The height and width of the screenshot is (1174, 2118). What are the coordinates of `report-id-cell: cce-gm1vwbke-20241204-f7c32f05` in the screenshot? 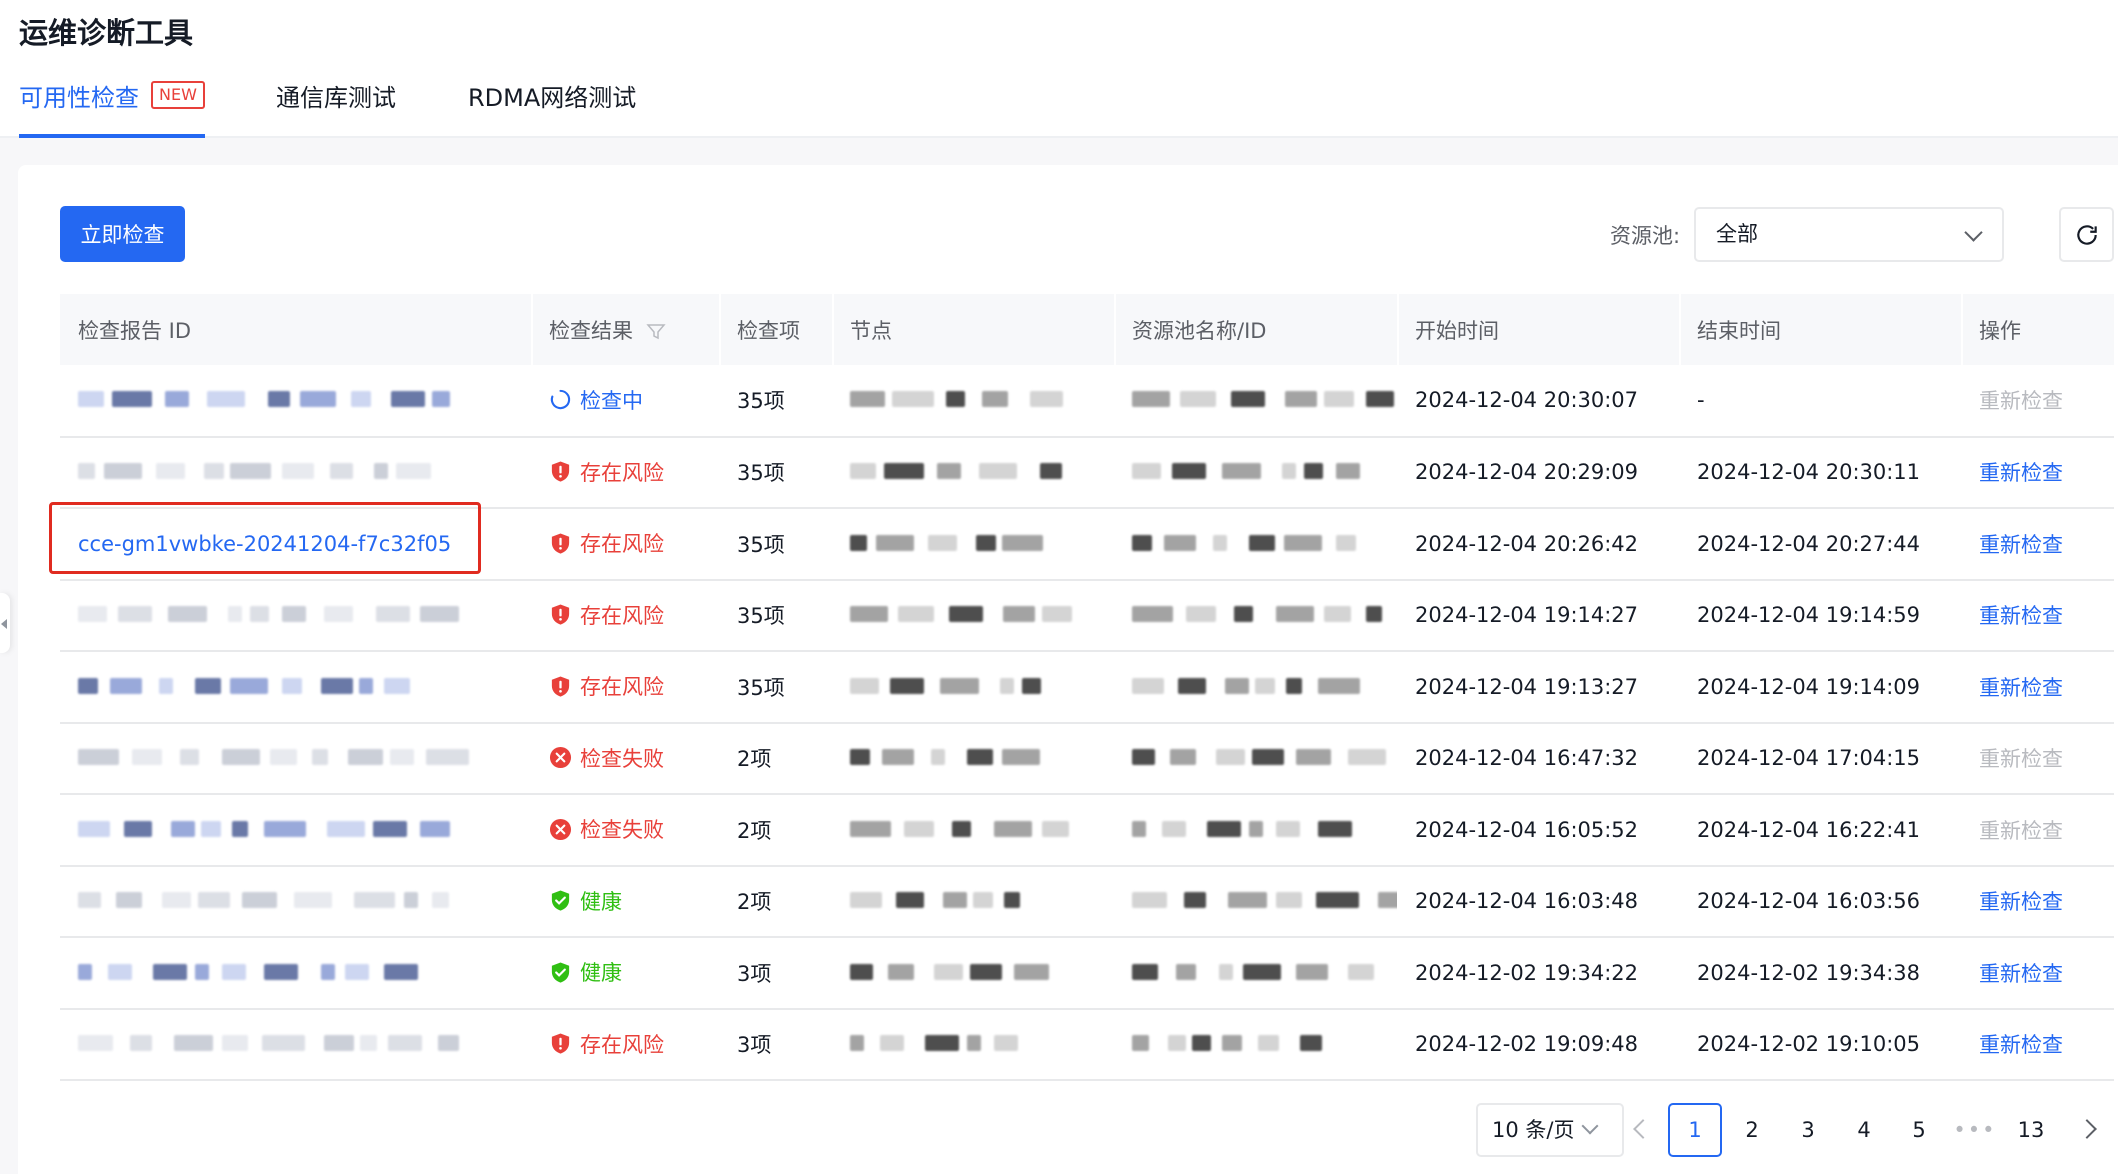 It's located at (295, 544).